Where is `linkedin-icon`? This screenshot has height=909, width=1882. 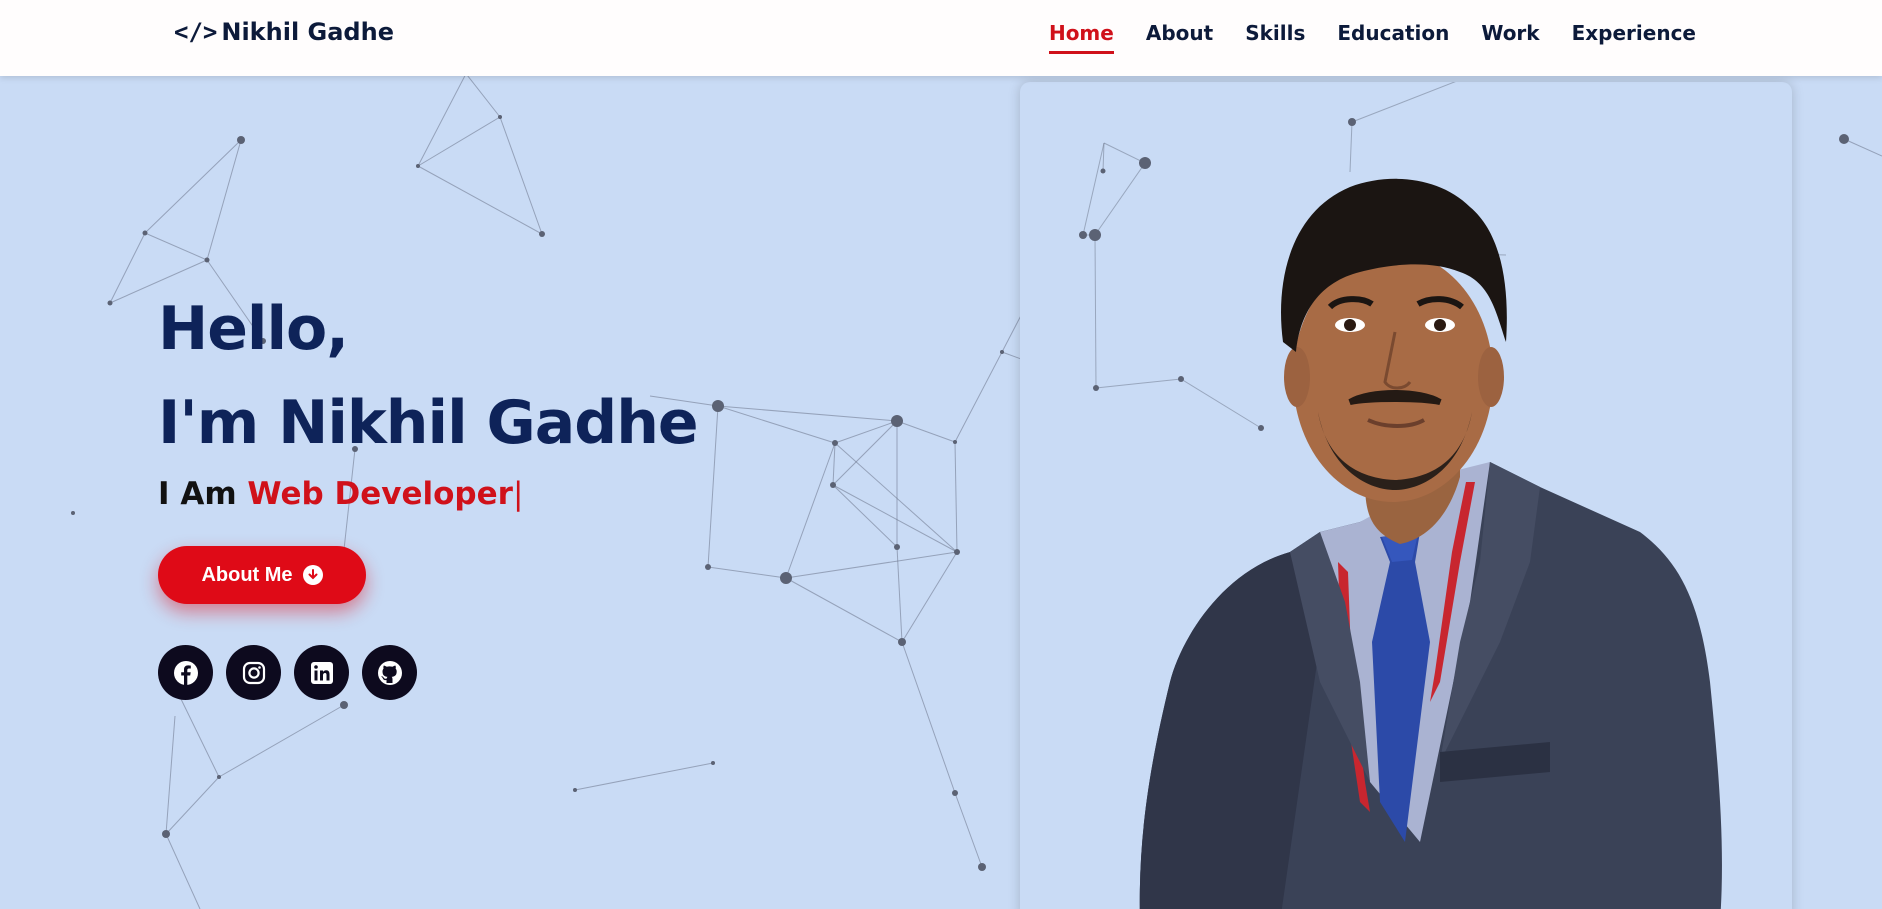
linkedin-icon is located at coordinates (321, 672).